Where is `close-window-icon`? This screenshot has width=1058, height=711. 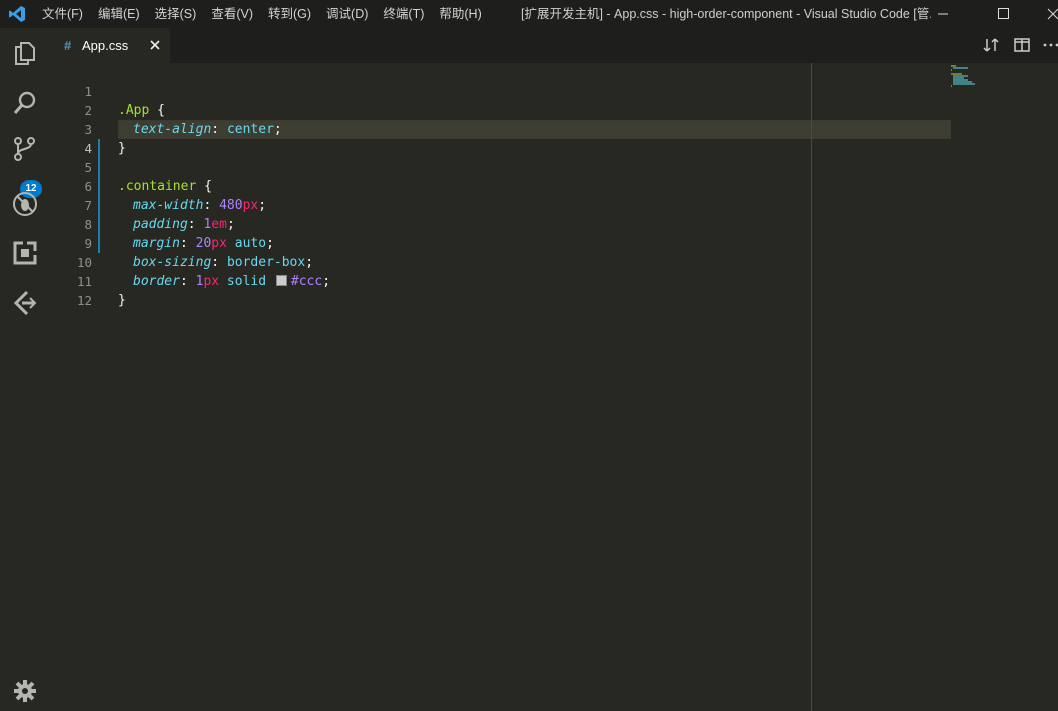 close-window-icon is located at coordinates (1044, 14).